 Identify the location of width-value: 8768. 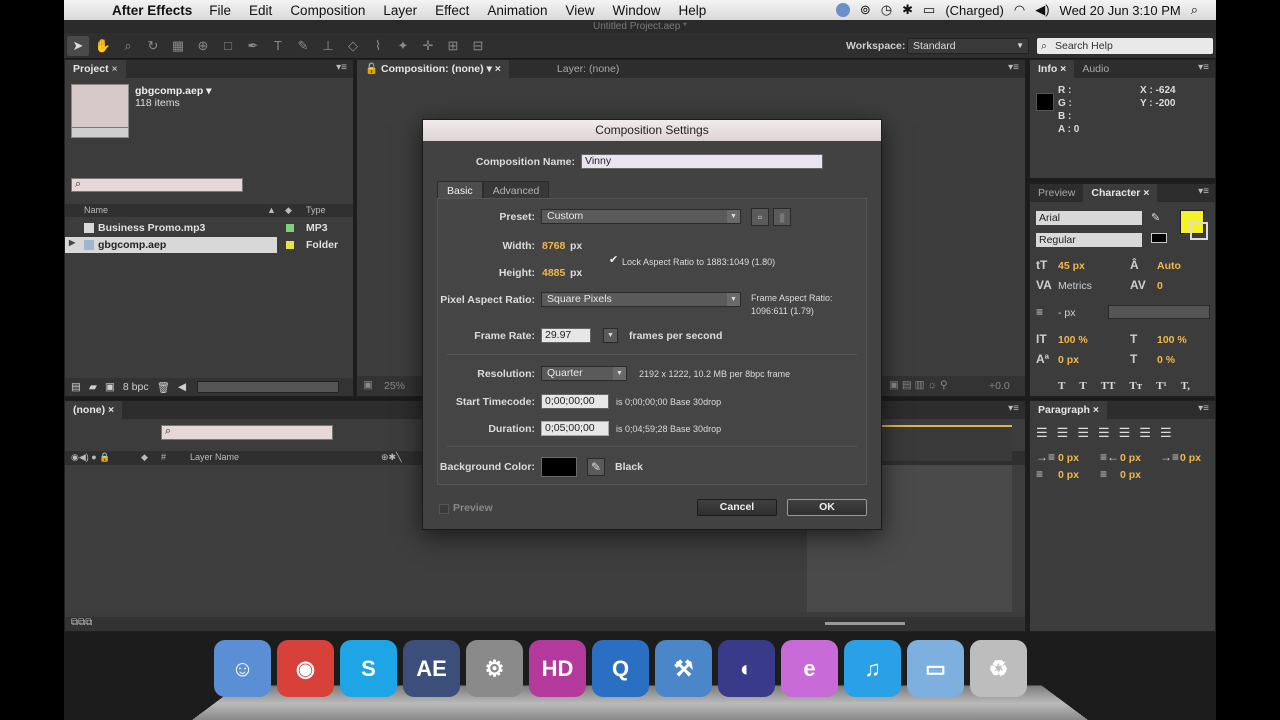
(553, 246).